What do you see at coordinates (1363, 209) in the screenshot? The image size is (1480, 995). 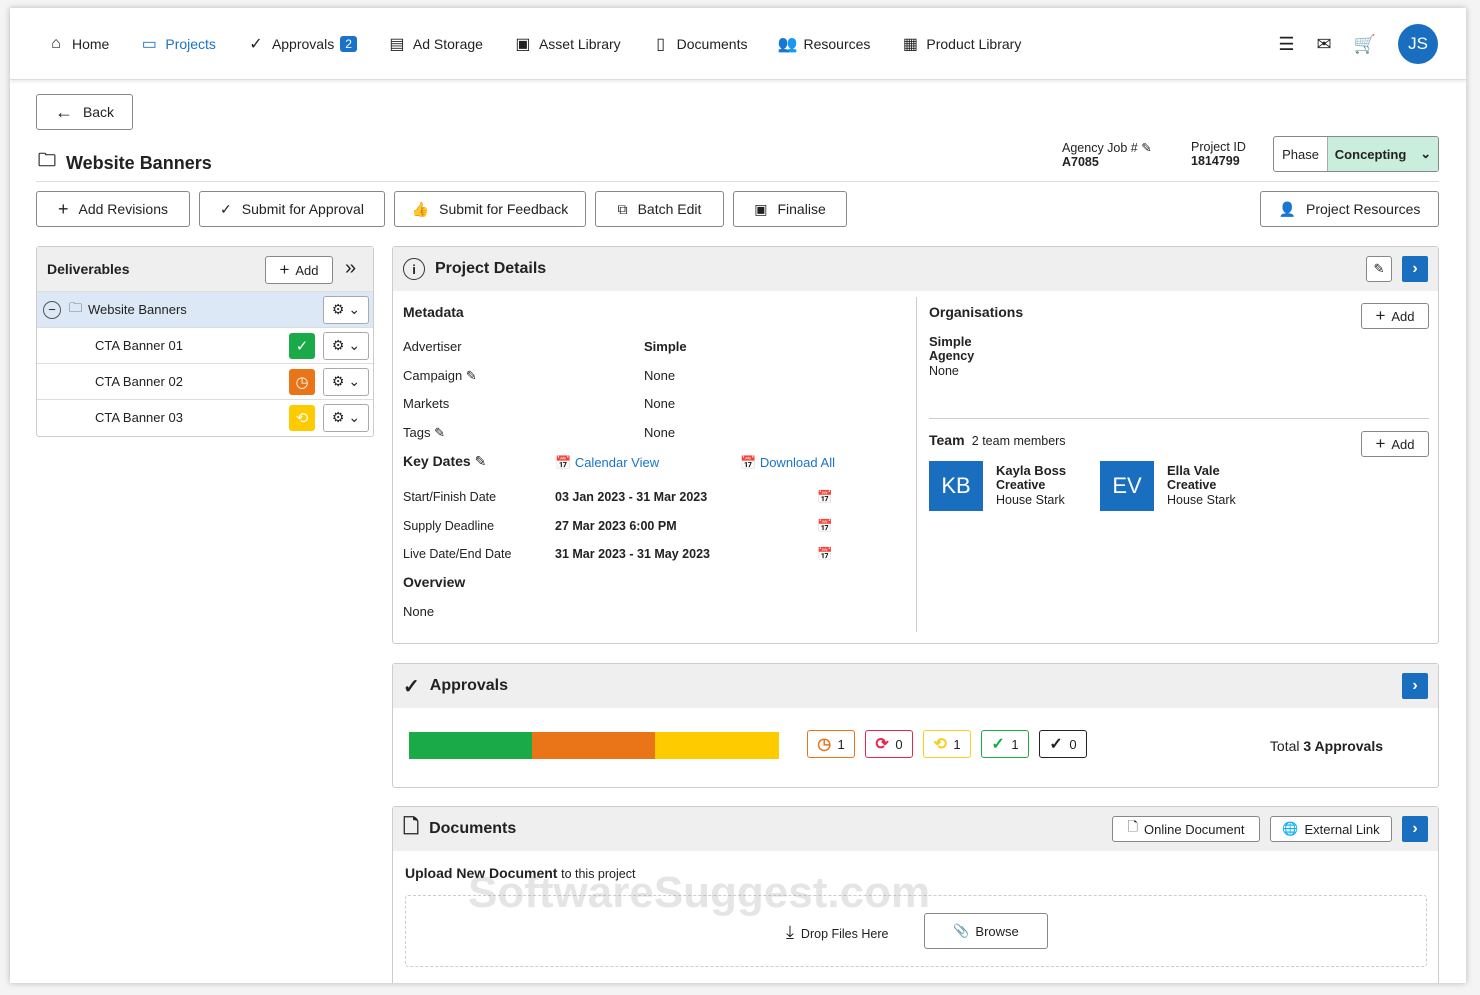 I see `label: Project Resources` at bounding box center [1363, 209].